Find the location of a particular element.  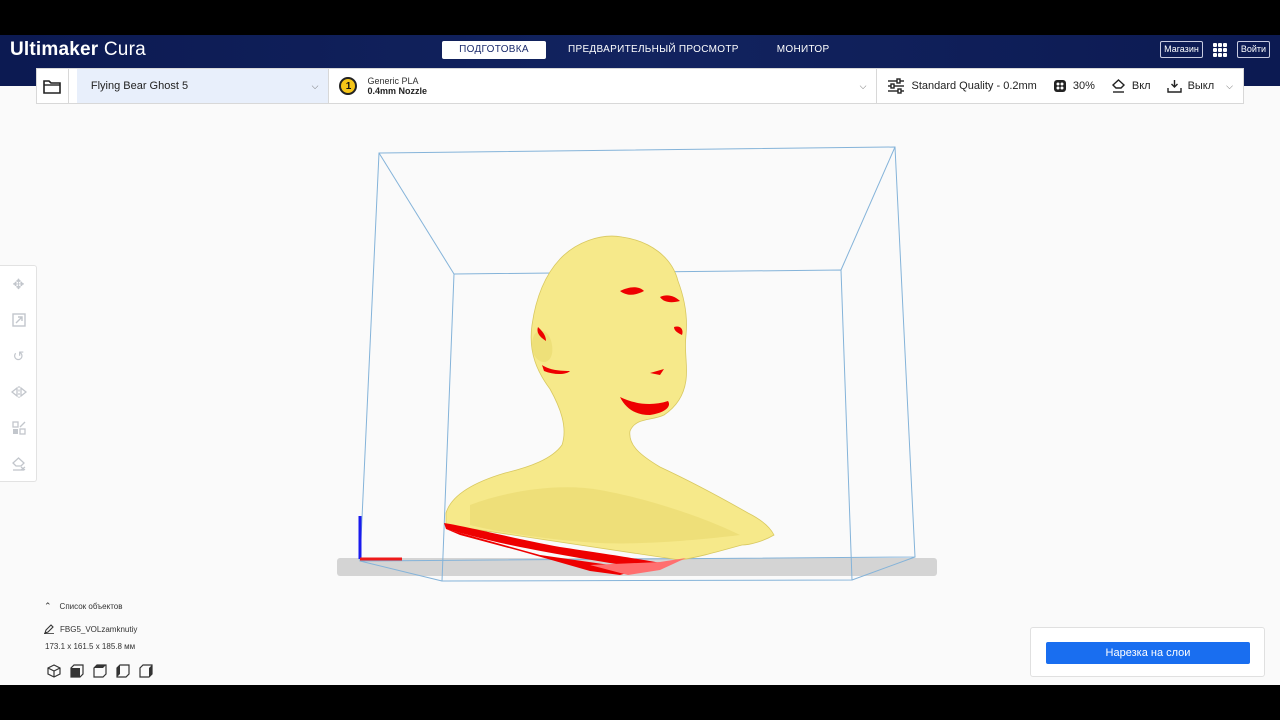

apps-grid-icon is located at coordinates (1219, 49).